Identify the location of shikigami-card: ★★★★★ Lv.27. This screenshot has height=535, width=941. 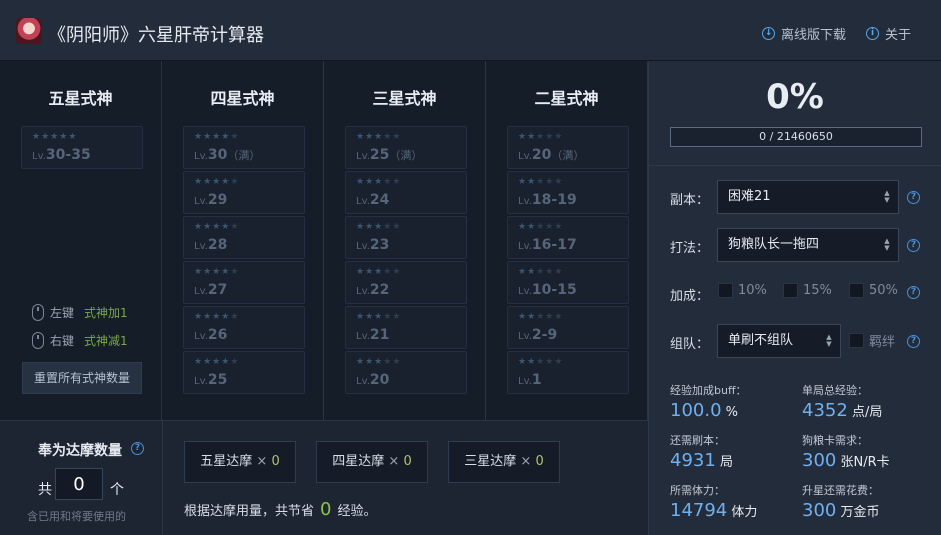
(244, 282).